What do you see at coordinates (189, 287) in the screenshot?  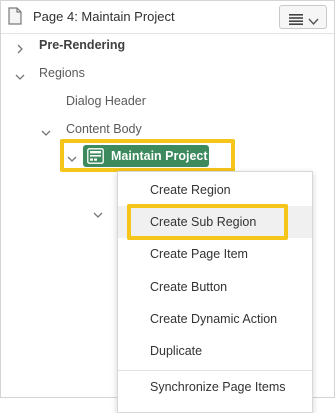 I see `menu-item-label: Create Button` at bounding box center [189, 287].